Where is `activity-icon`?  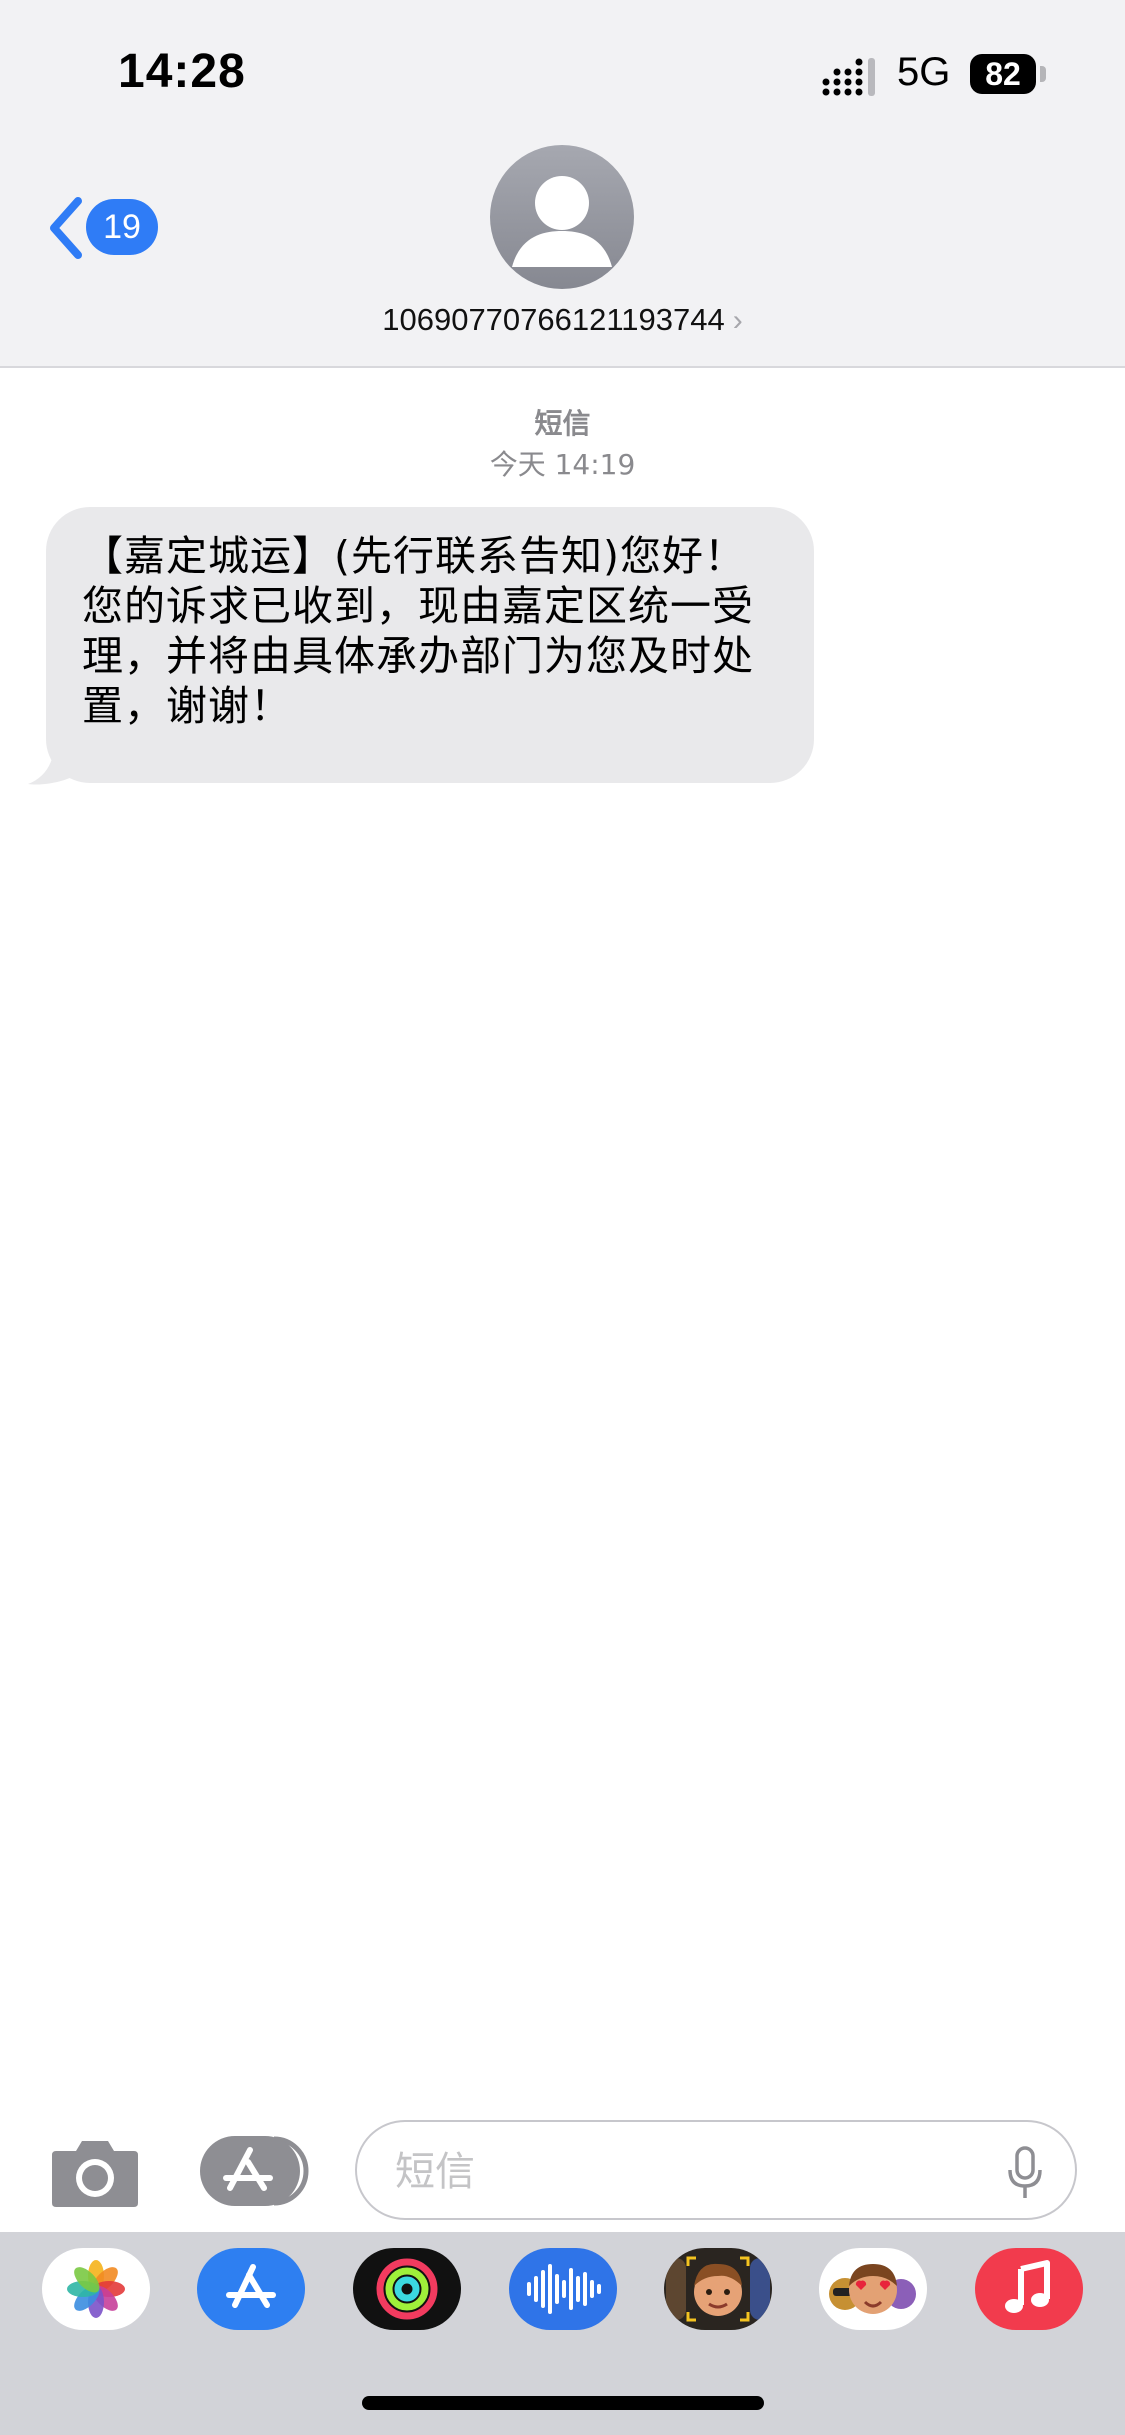 activity-icon is located at coordinates (407, 2289).